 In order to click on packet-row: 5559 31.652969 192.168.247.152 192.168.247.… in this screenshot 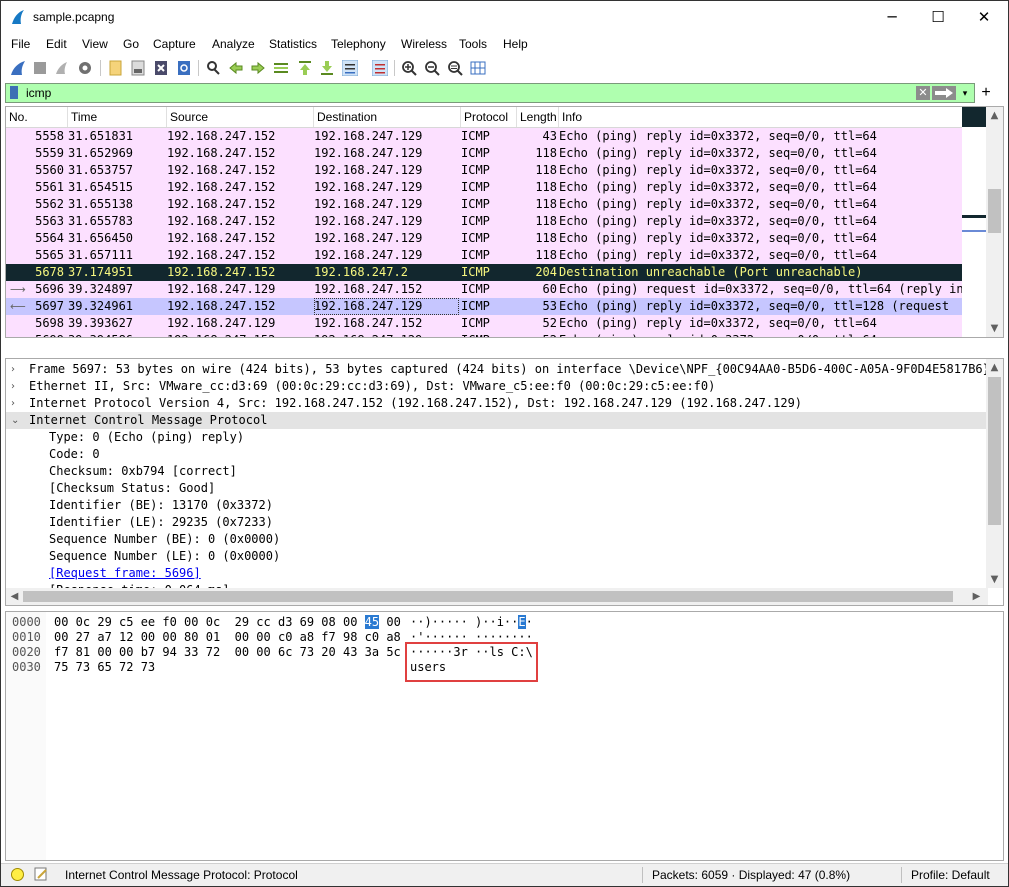, I will do `click(484, 153)`.